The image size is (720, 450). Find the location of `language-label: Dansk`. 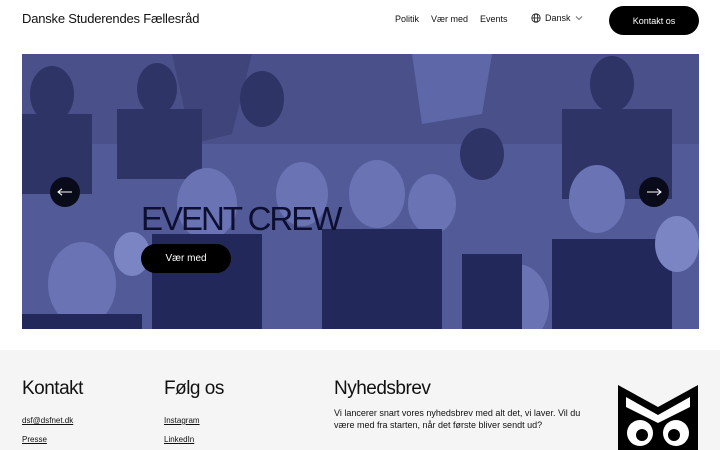

language-label: Dansk is located at coordinates (558, 18).